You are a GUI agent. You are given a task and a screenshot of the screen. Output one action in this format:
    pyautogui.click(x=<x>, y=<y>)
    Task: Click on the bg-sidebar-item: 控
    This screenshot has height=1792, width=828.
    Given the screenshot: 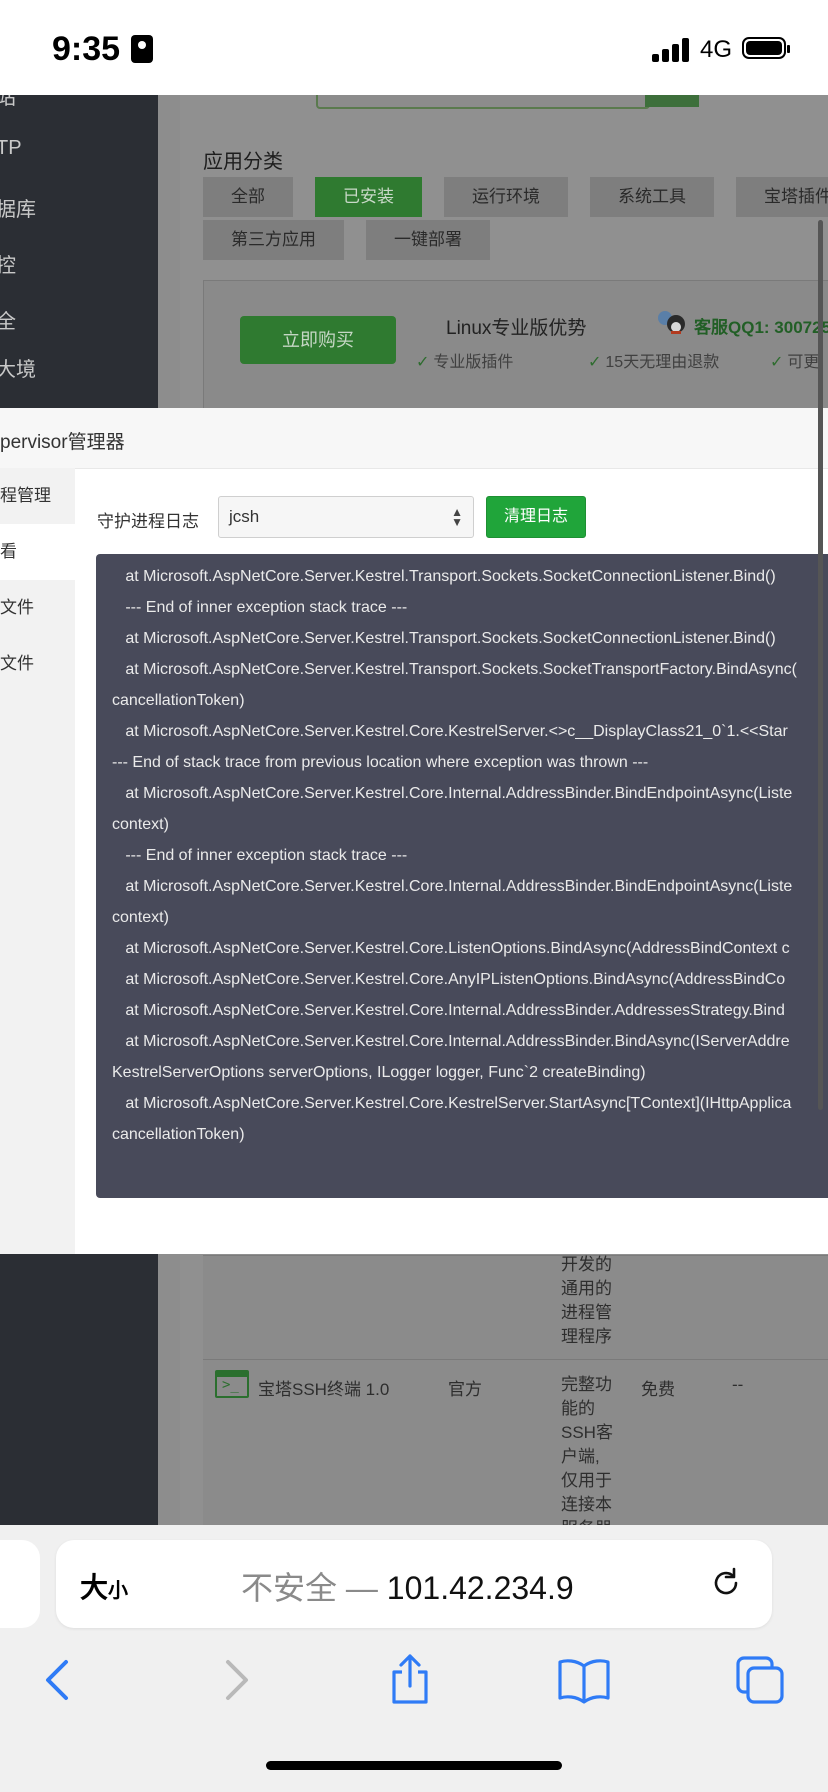 What is the action you would take?
    pyautogui.click(x=8, y=263)
    